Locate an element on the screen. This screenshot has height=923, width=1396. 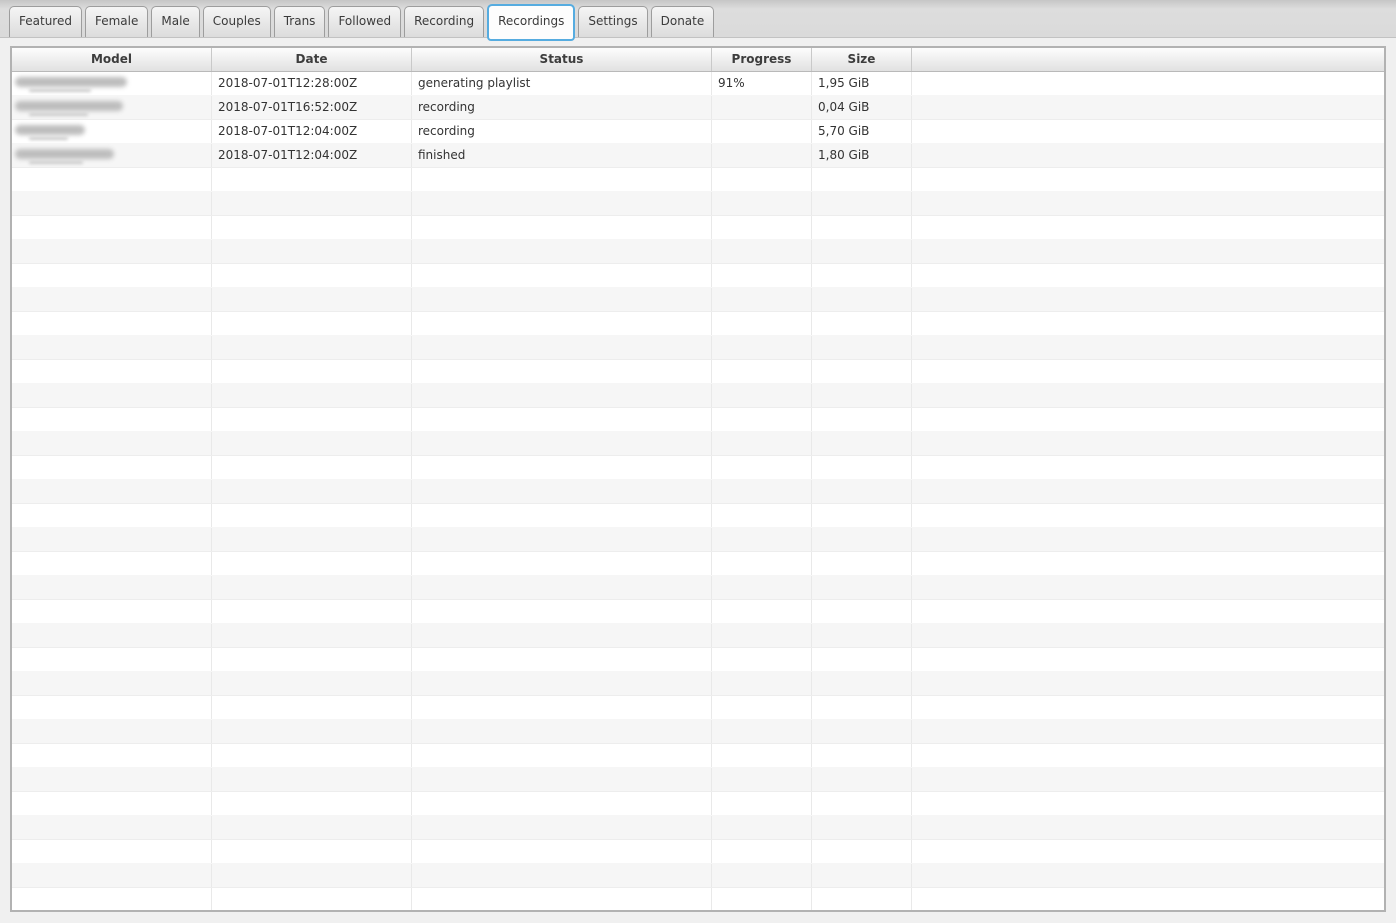
tab-followed: Followed is located at coordinates (365, 21).